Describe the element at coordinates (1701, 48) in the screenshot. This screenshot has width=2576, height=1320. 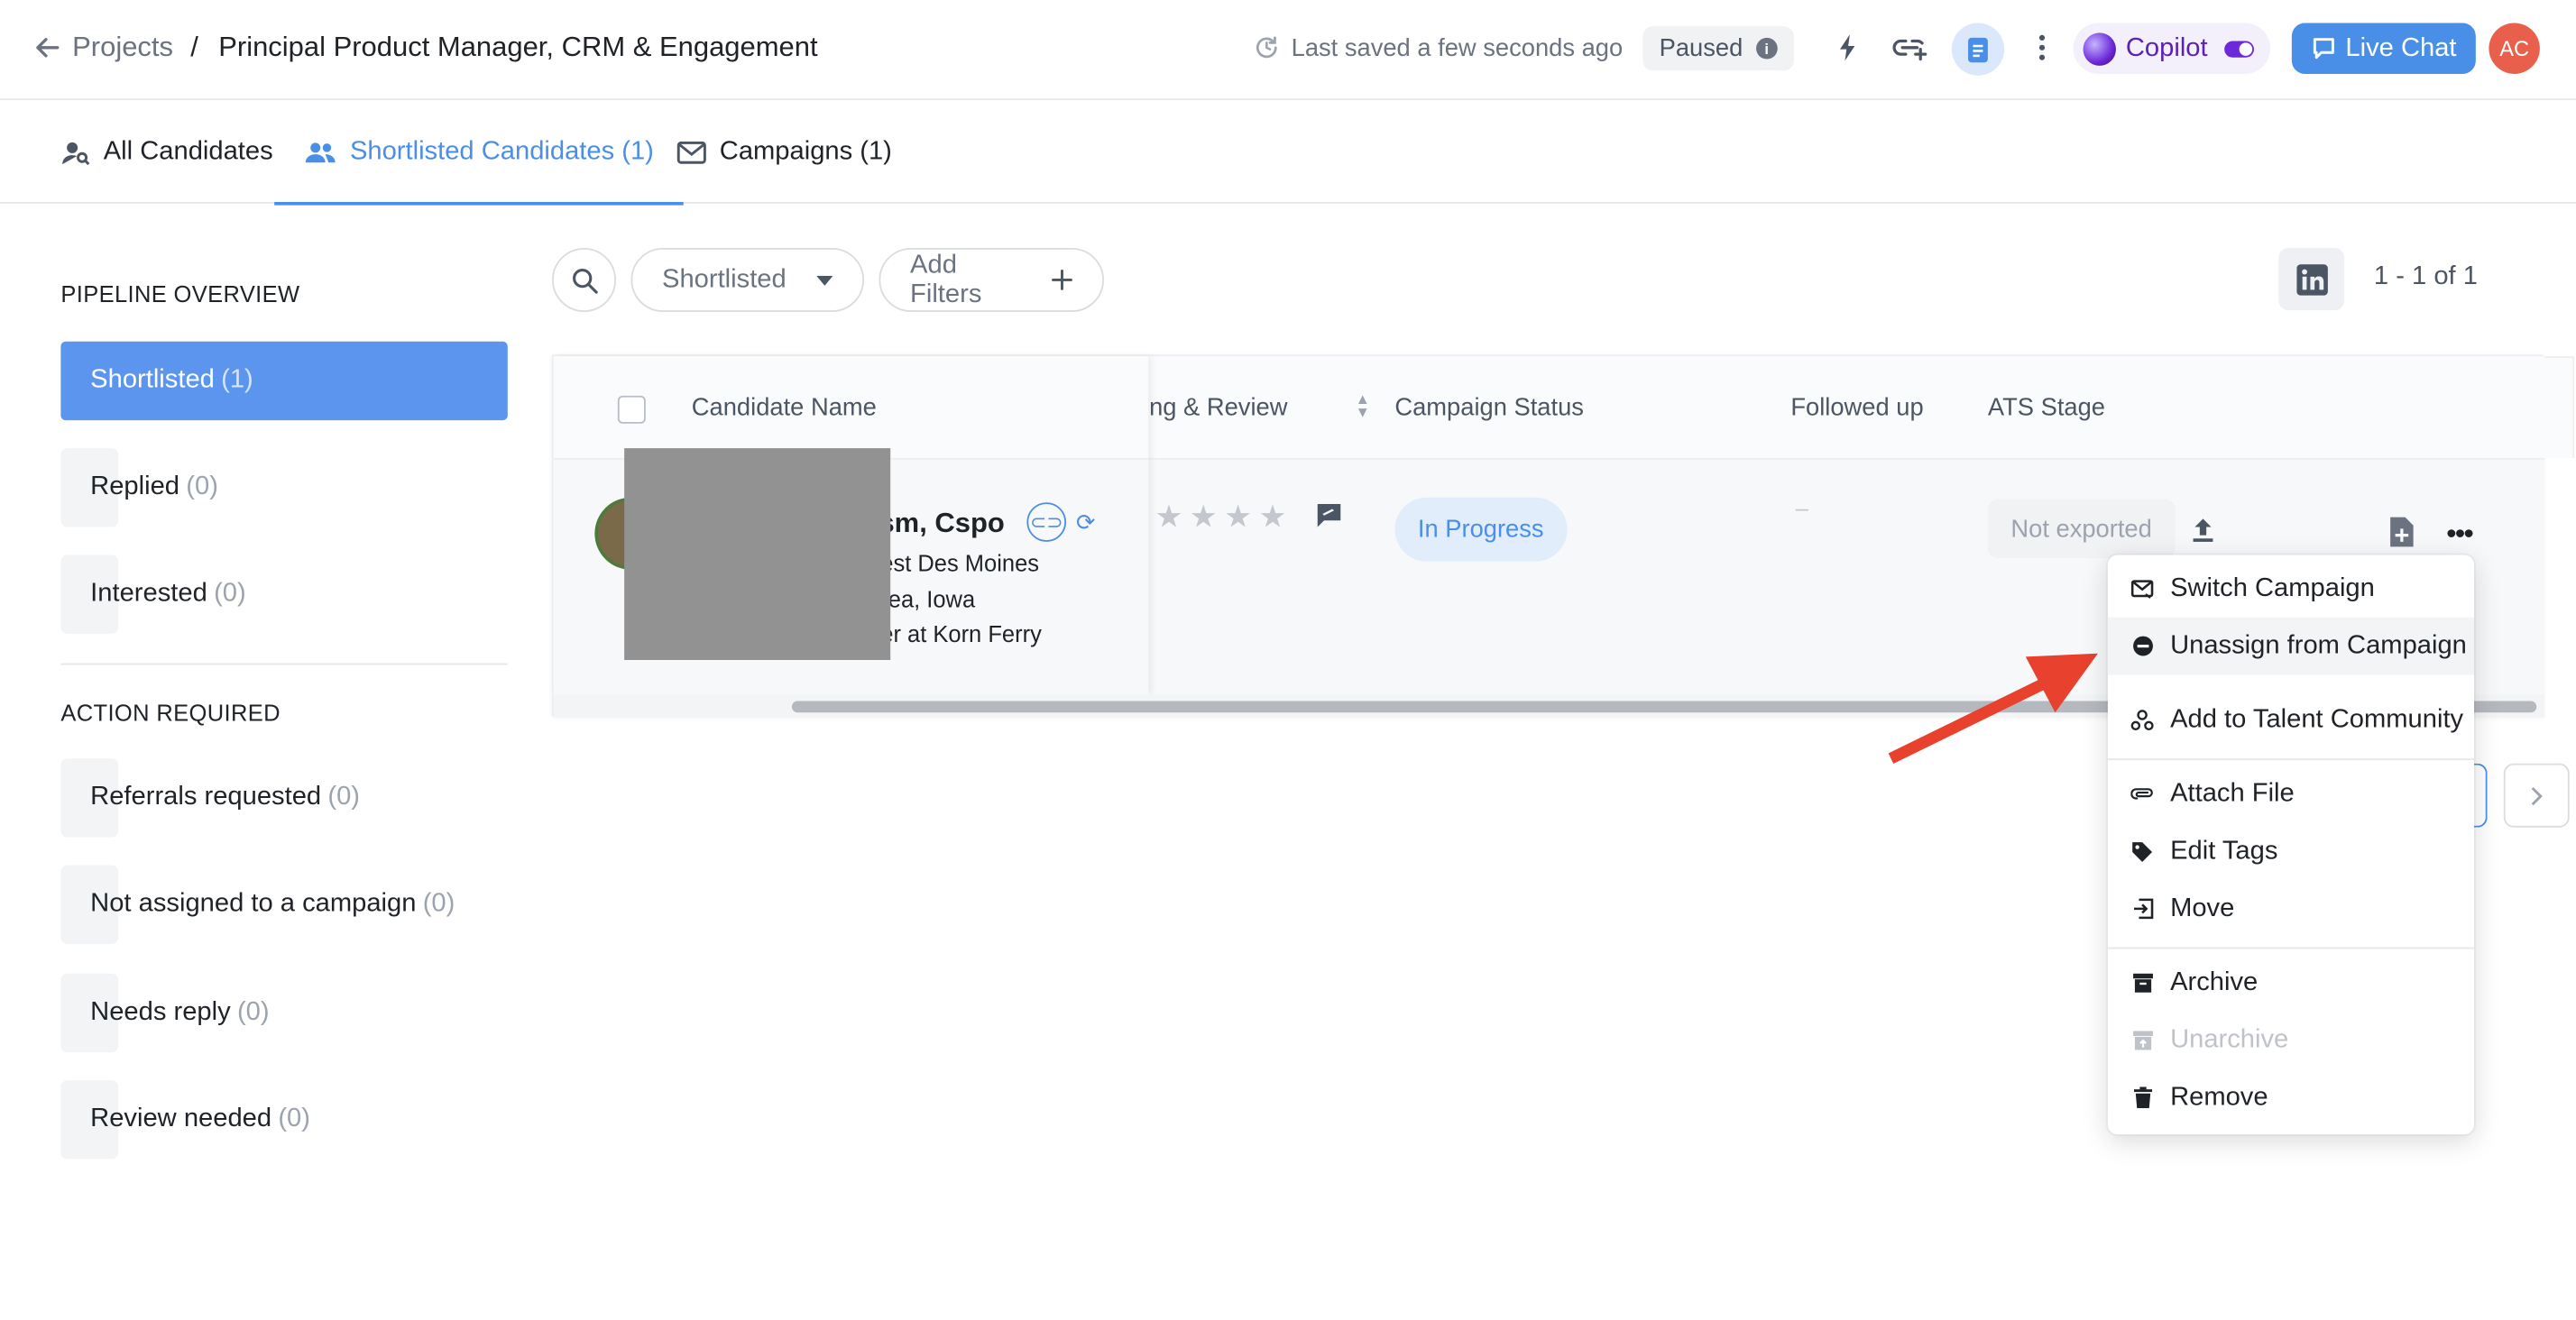
I see `paused-label: Paused` at that location.